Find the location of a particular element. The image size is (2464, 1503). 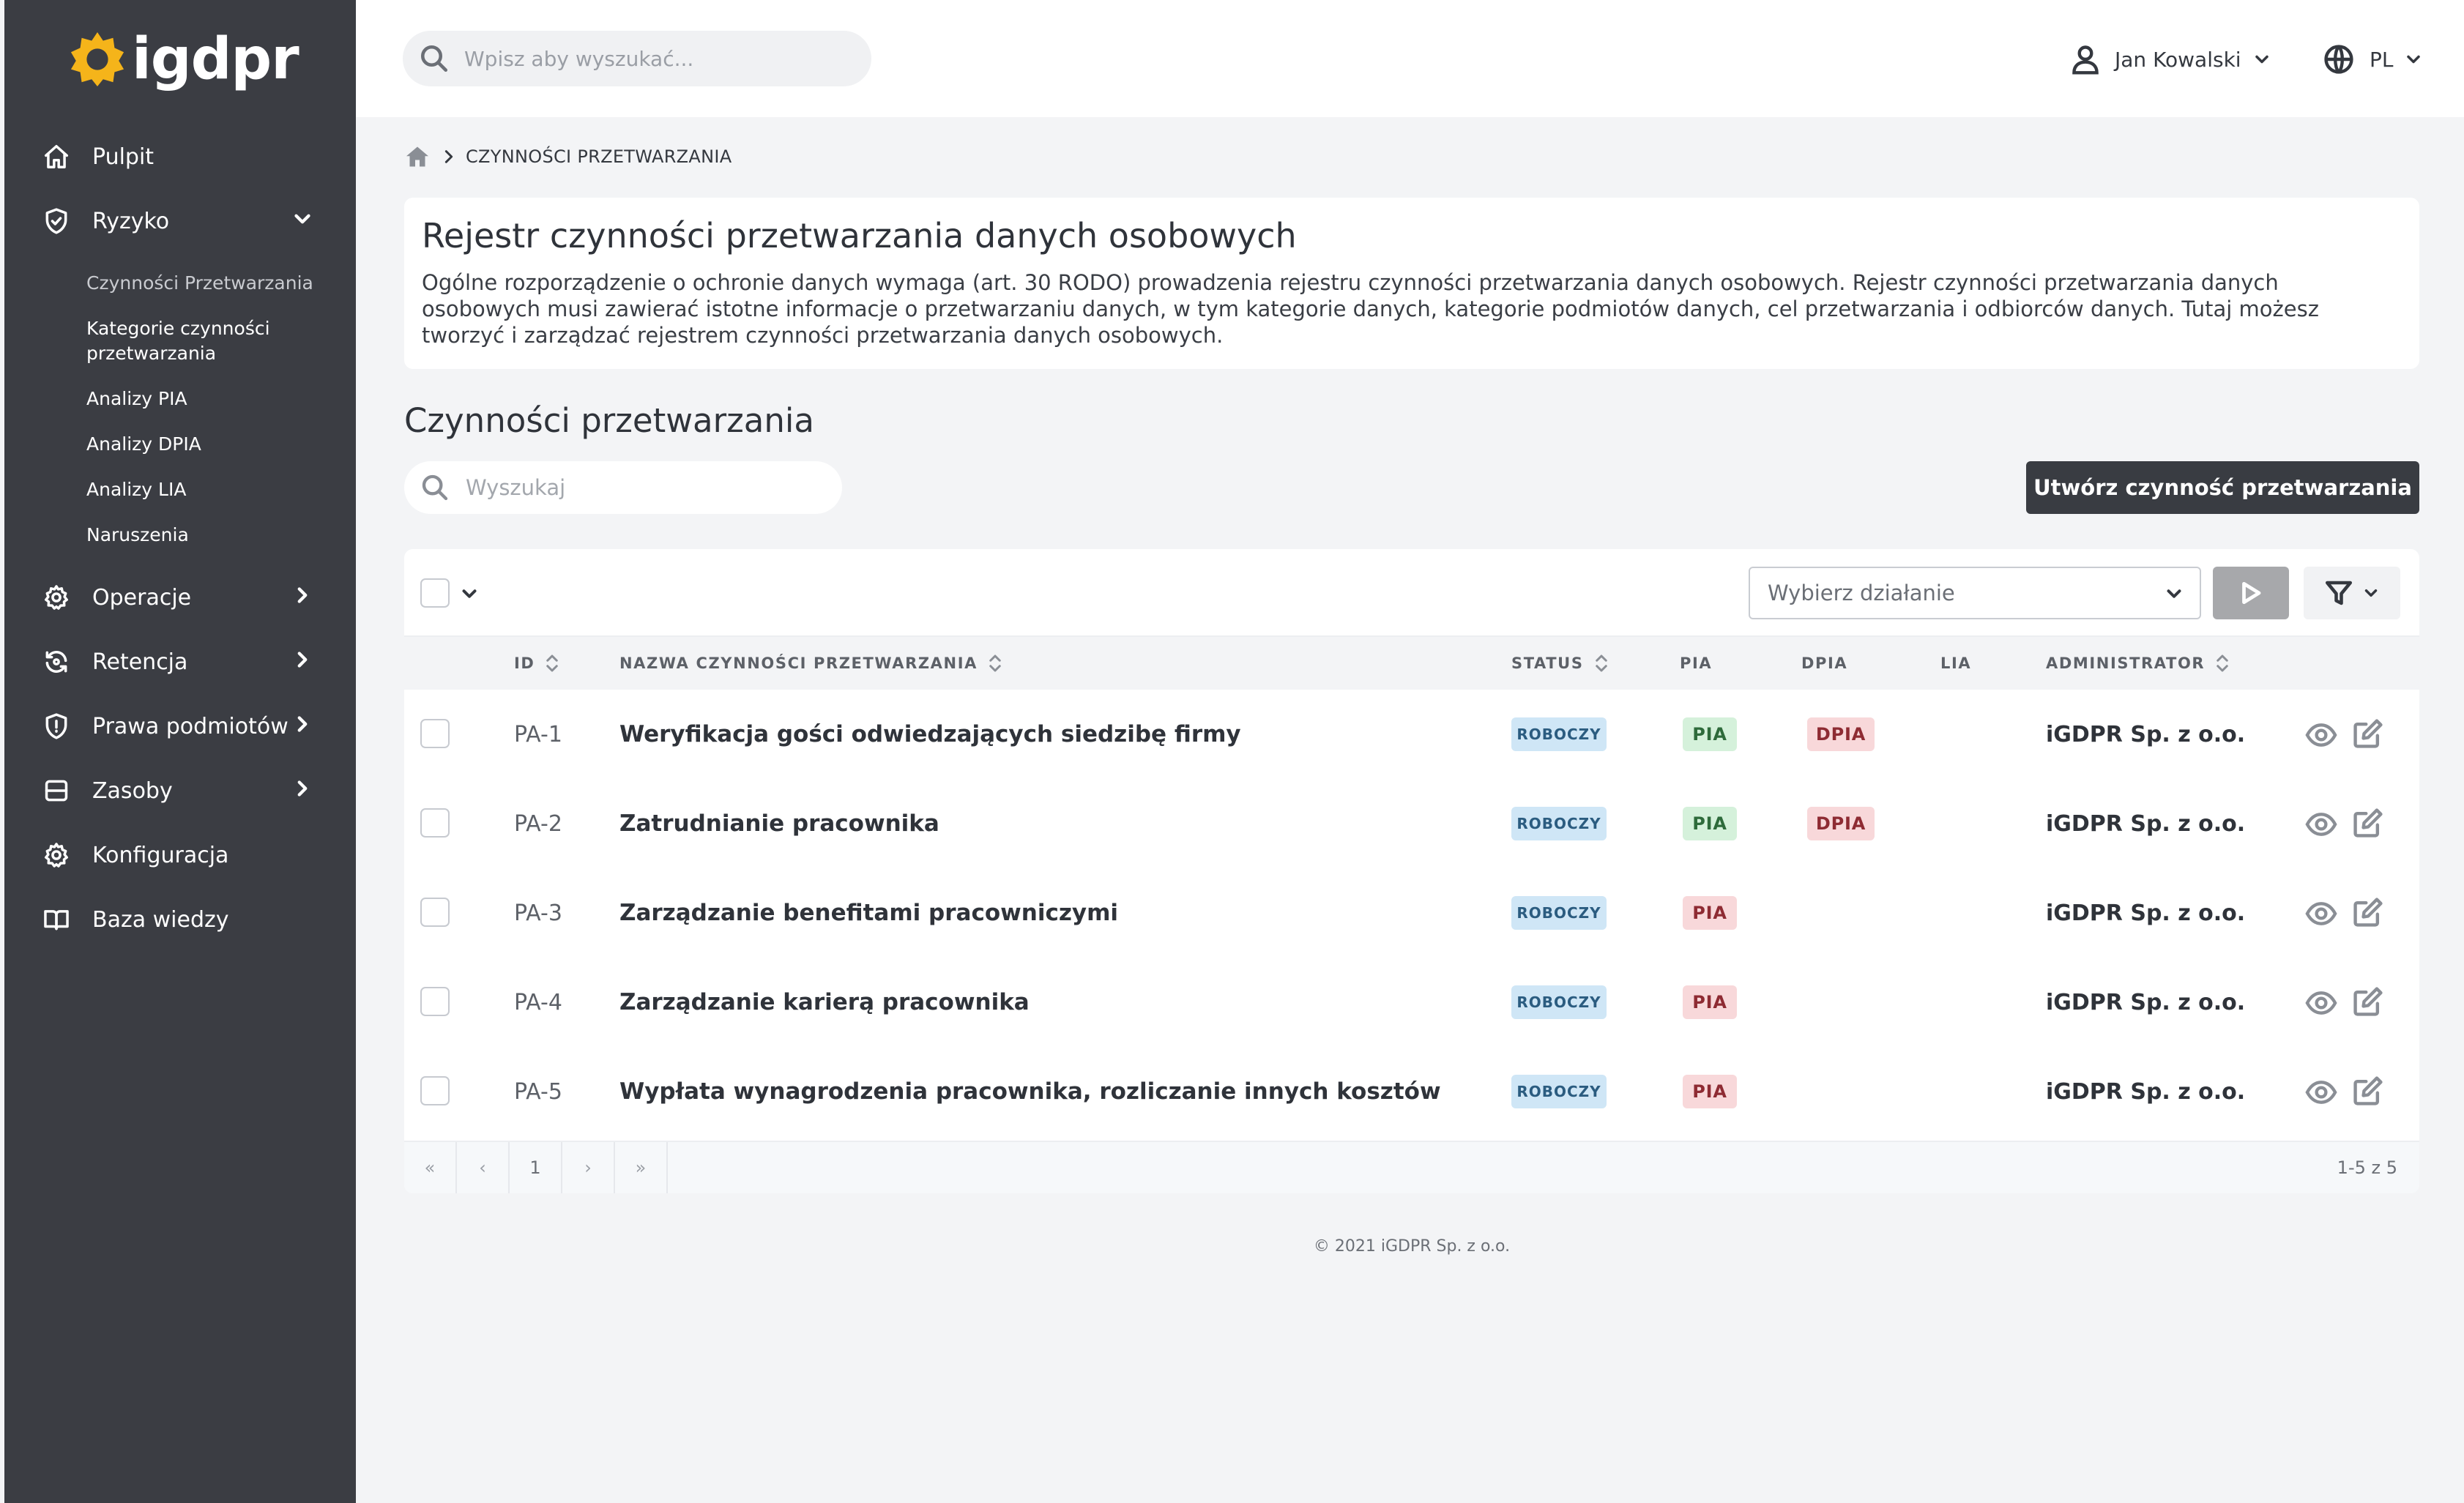

sidebar-subitem-czynnosci: Czynności Przetwarzania is located at coordinates (203, 283).